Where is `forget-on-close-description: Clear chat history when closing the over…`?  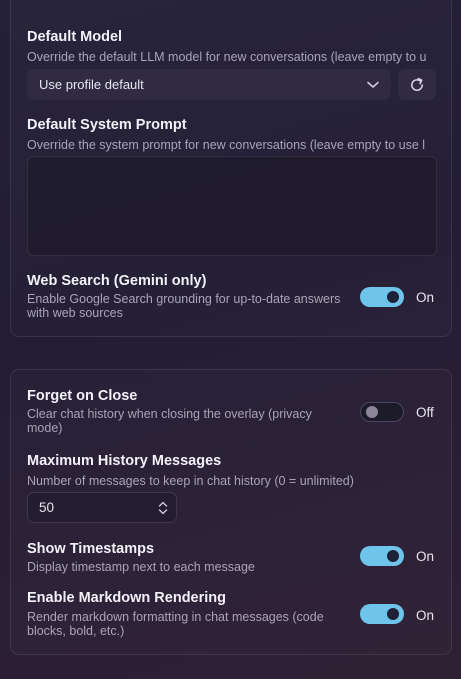 forget-on-close-description: Clear chat history when closing the over… is located at coordinates (169, 421).